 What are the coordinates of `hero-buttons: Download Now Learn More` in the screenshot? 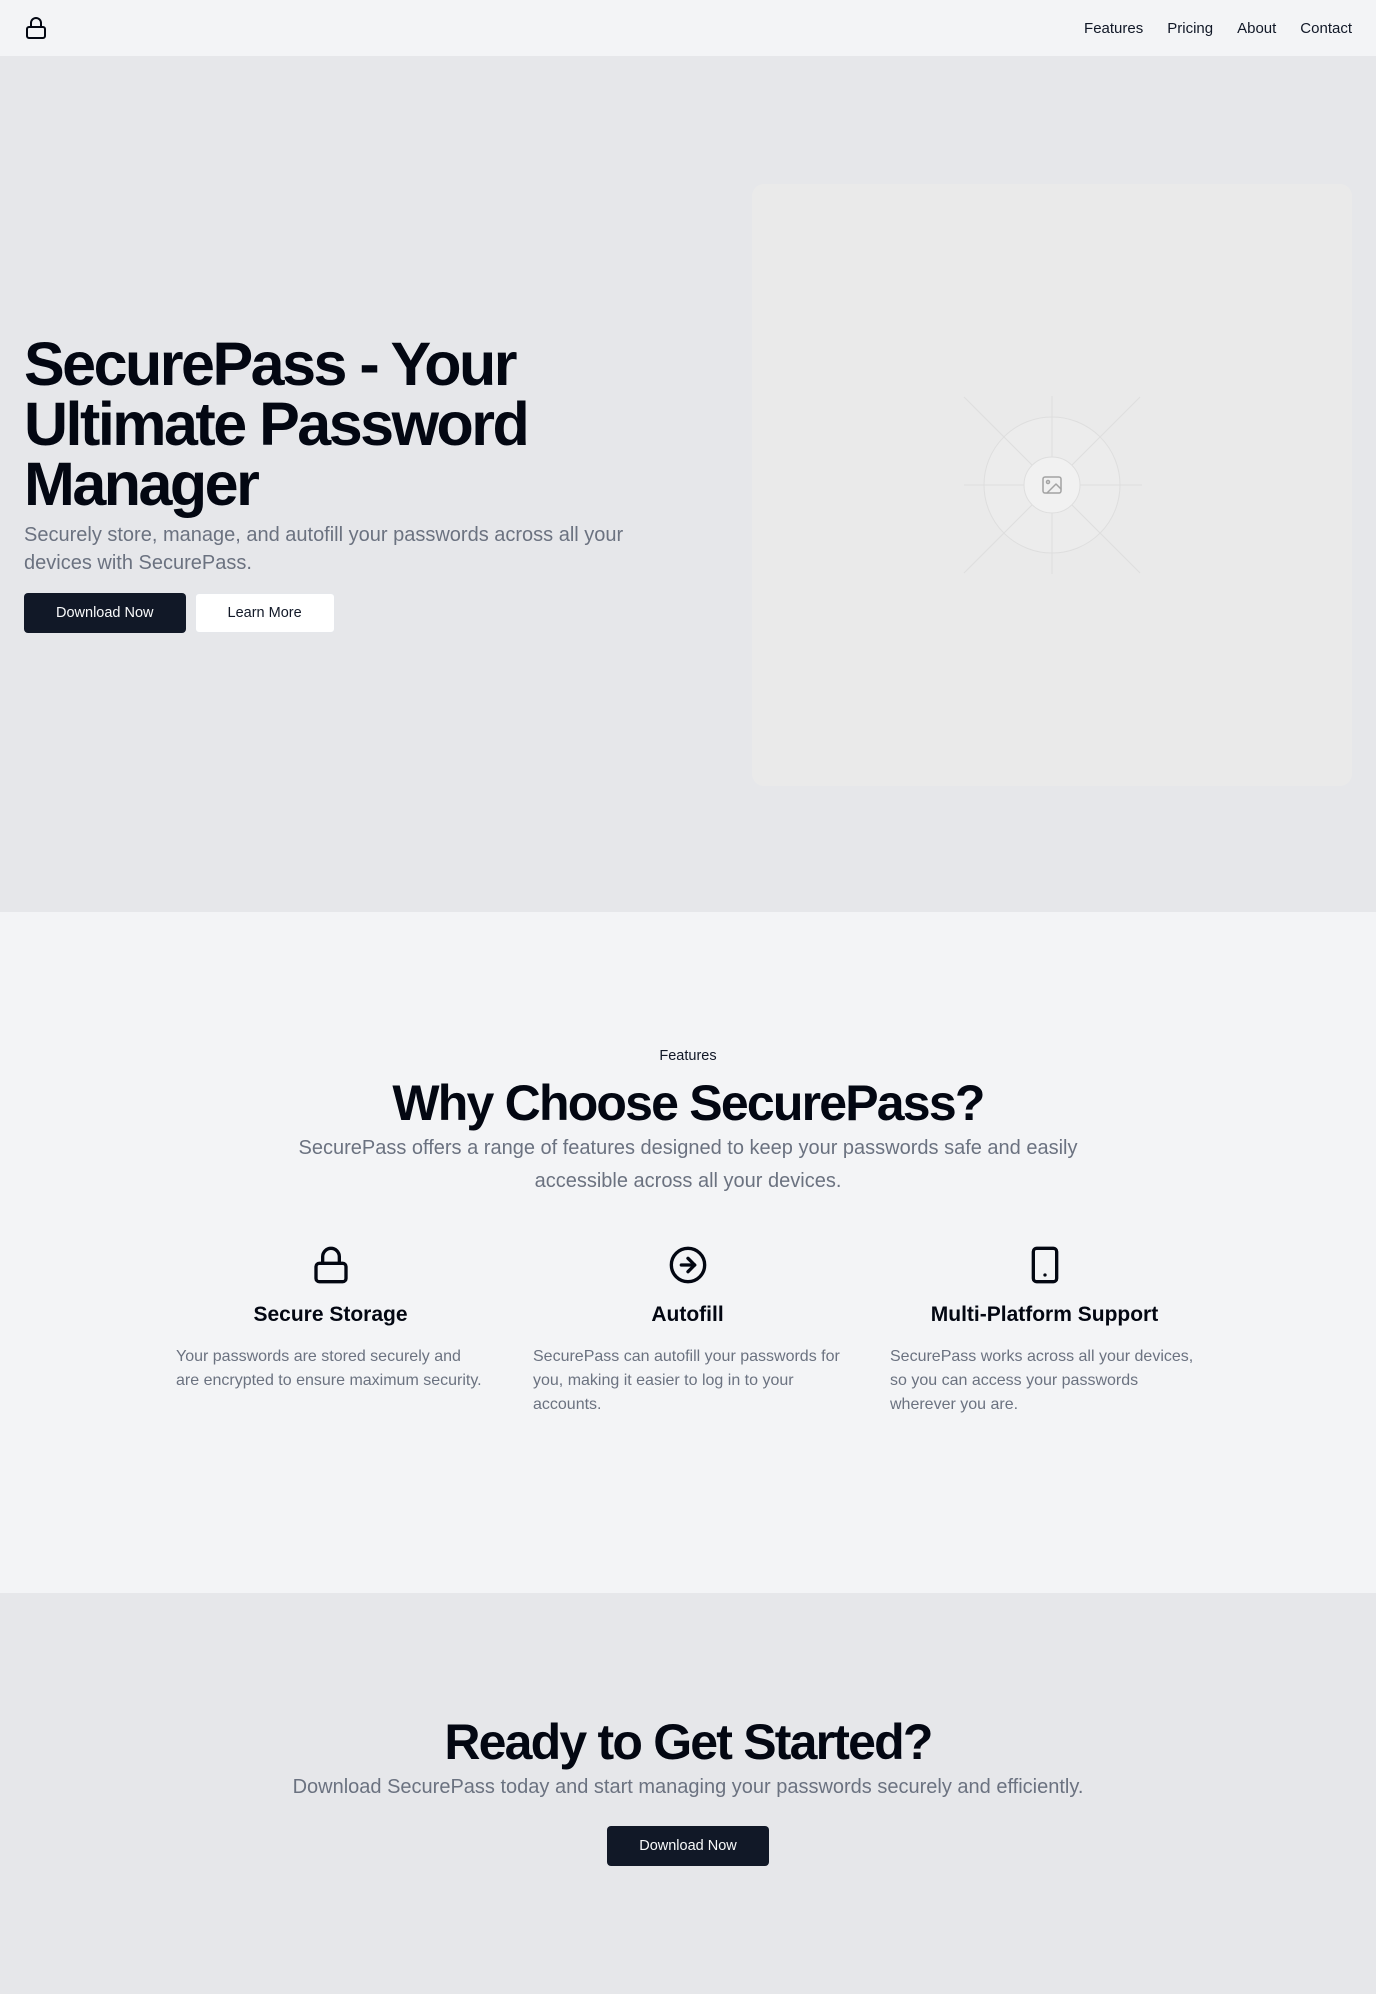 It's located at (334, 613).